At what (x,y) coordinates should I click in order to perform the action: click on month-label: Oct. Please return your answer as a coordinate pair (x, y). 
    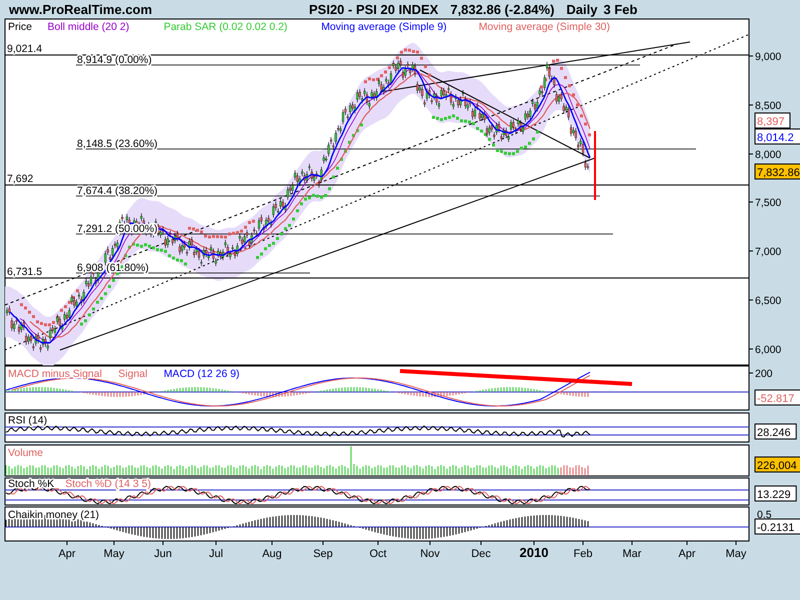
    Looking at the image, I should click on (378, 550).